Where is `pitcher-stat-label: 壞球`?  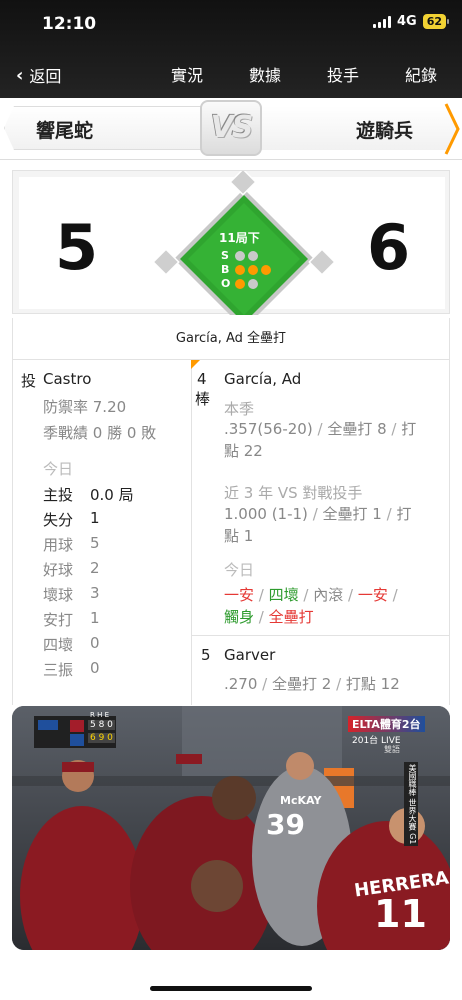 pitcher-stat-label: 壞球 is located at coordinates (58, 595).